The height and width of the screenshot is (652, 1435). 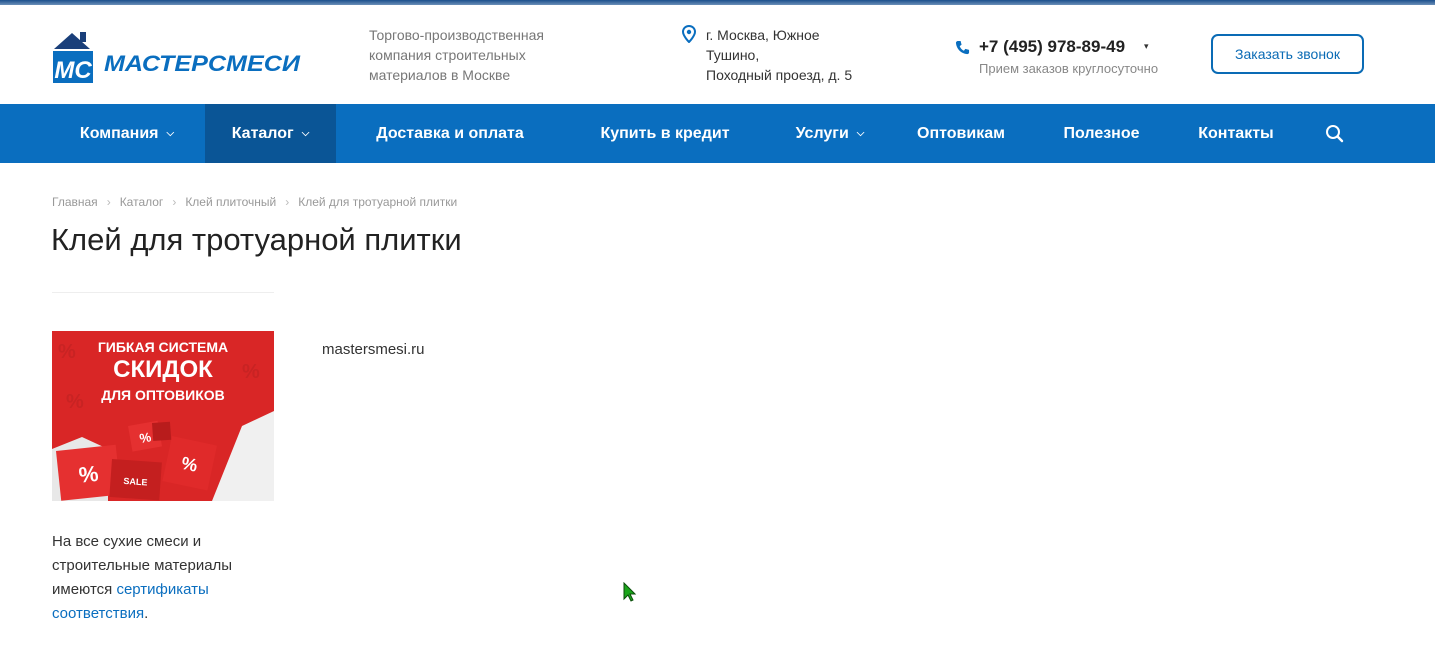 I want to click on phone-dropdown-caret-icon: ▾, so click(x=1146, y=46).